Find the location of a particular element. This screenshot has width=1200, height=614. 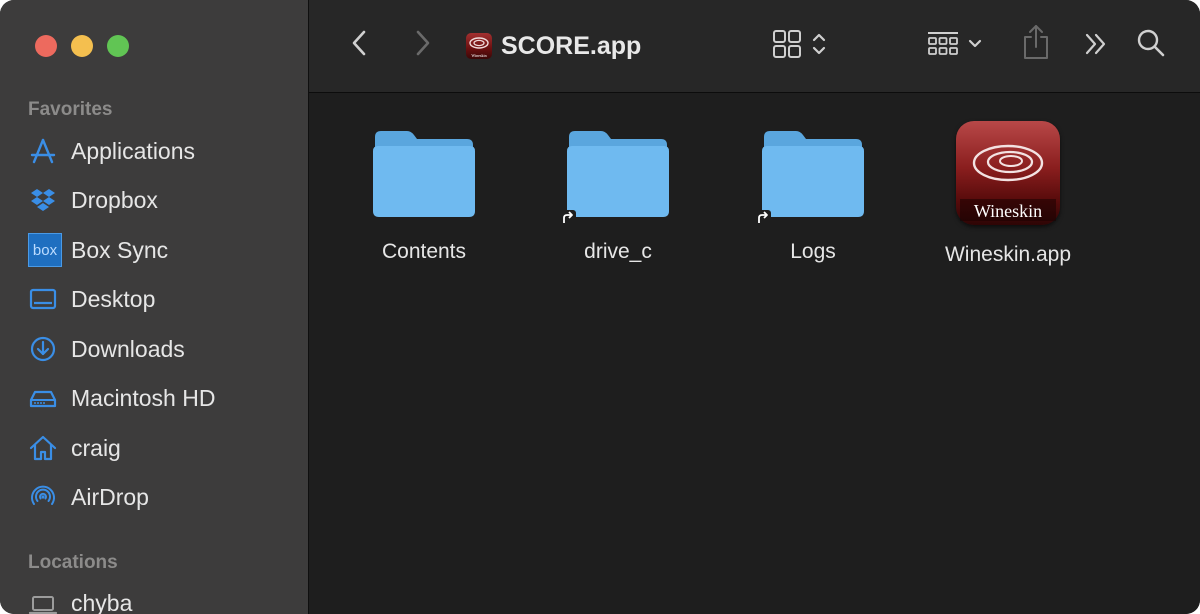

share-button is located at coordinates (1036, 44).